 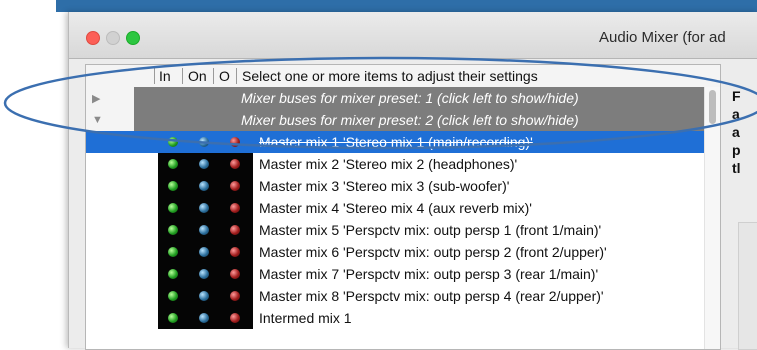 I want to click on list-item: Master mix 2 'Stereo mix 2 (headphones)', so click(x=395, y=164).